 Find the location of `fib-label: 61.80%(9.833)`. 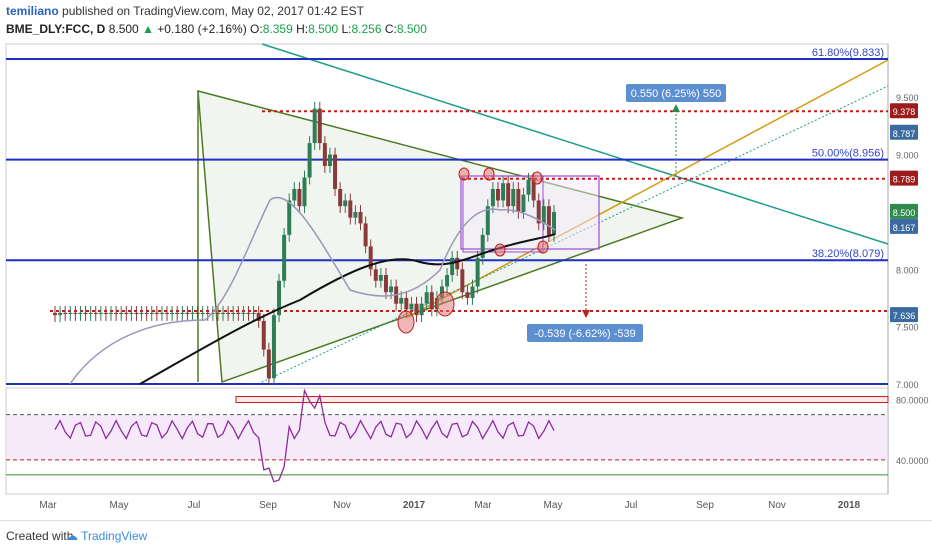

fib-label: 61.80%(9.833) is located at coordinates (848, 53).